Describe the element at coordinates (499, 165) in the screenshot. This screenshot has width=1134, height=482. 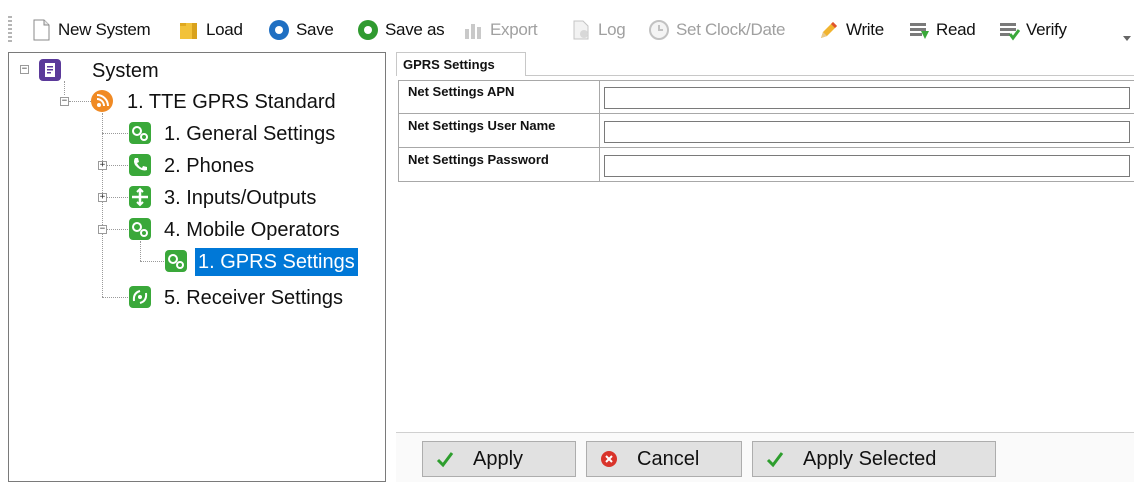
I see `password-label: Net Settings Password` at that location.